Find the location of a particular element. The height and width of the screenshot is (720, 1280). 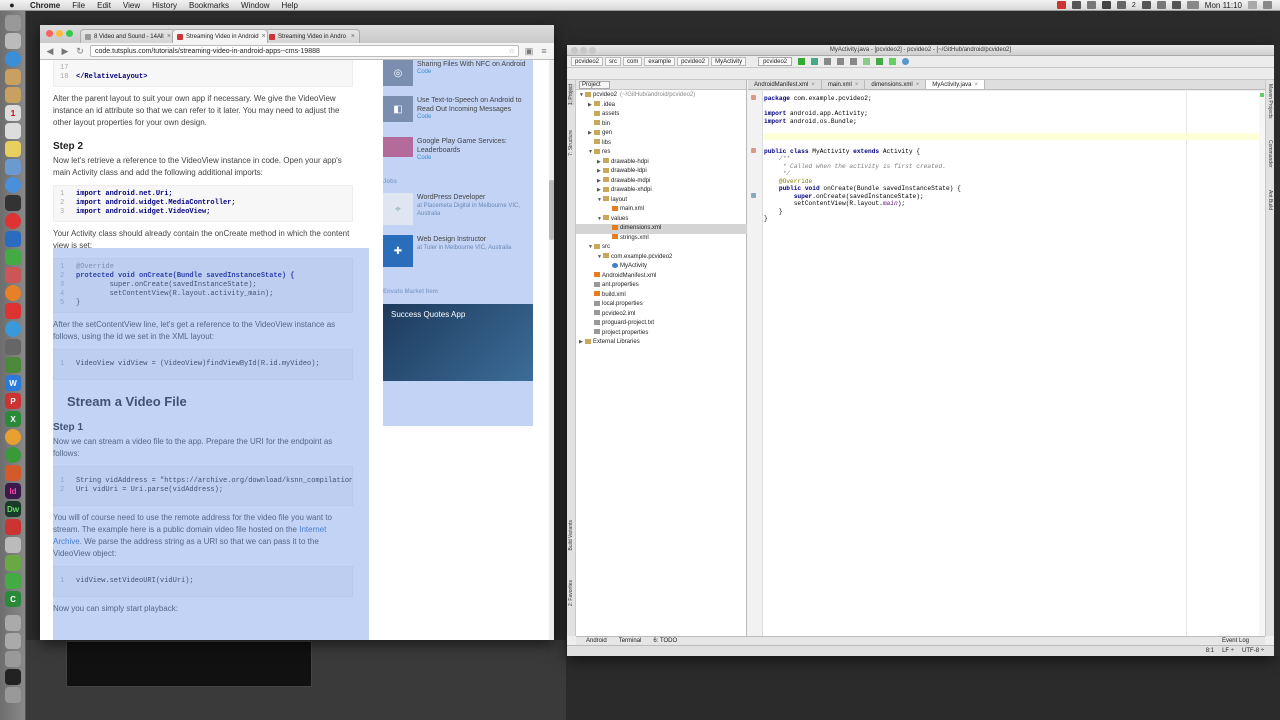

zoom-window-button is located at coordinates (592, 50).